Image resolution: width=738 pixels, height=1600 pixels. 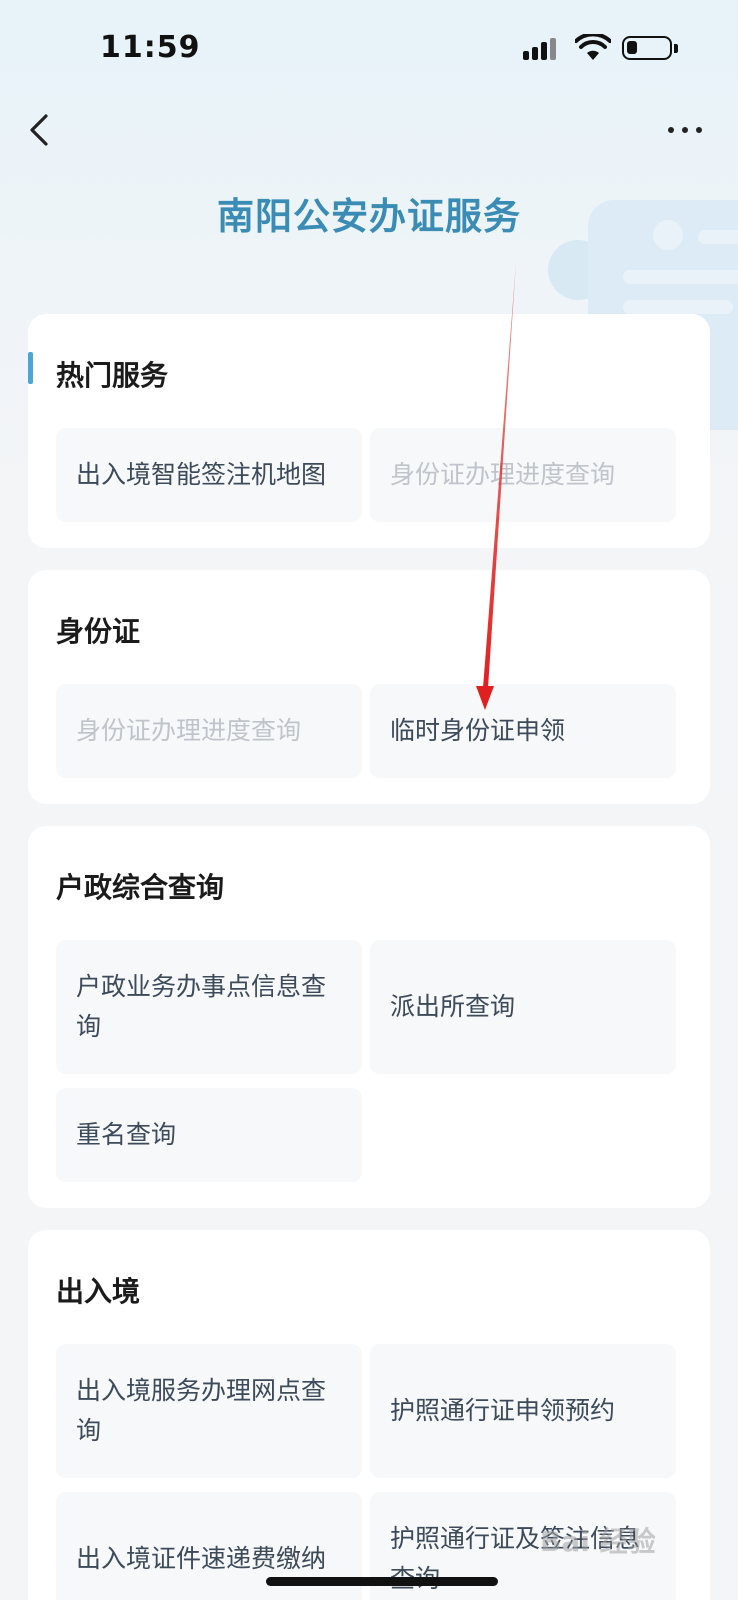 What do you see at coordinates (369, 687) in the screenshot?
I see `section-id-card: 身份证 身份证办理进度查询 临时身份证申领` at bounding box center [369, 687].